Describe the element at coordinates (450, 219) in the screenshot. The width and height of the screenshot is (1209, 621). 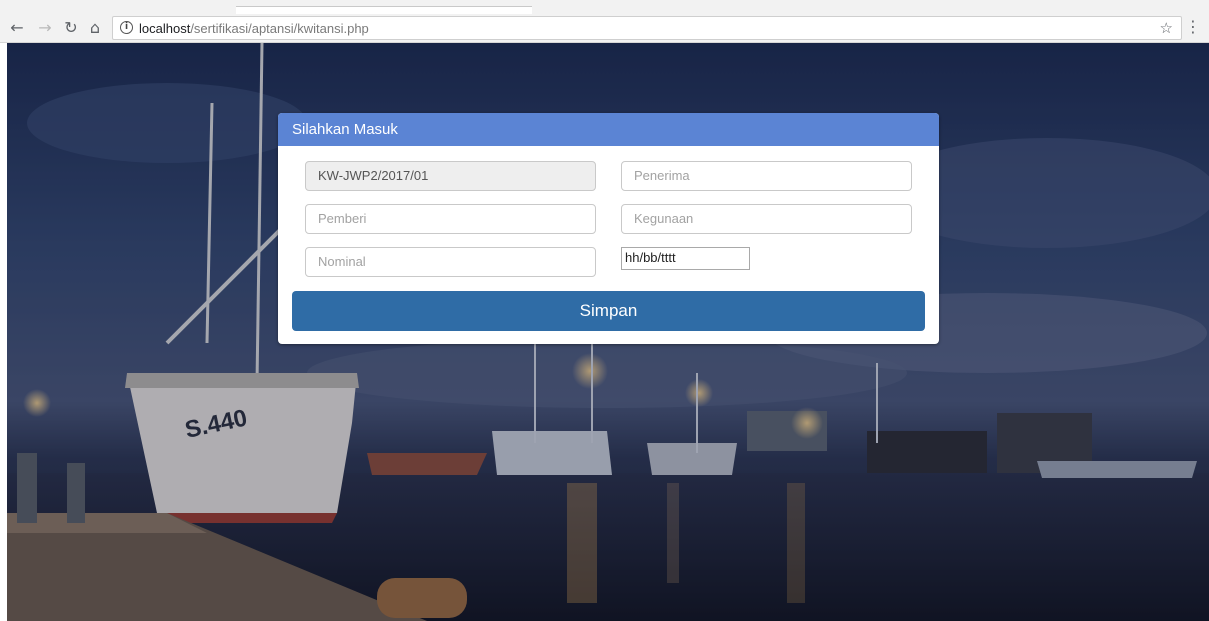
I see `pemberi-input: Pemberi` at that location.